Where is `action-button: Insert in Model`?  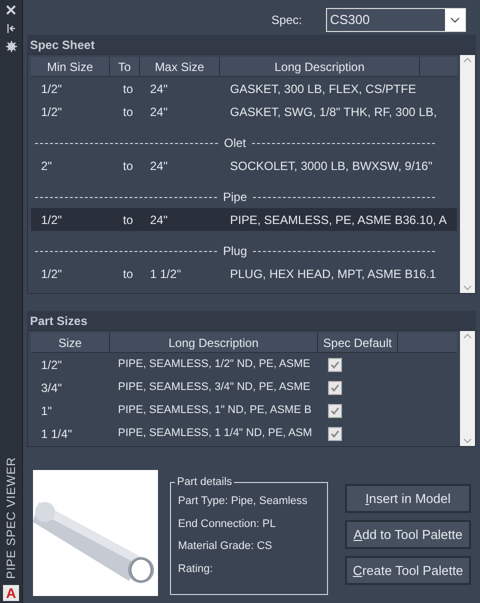
action-button: Insert in Model is located at coordinates (408, 498).